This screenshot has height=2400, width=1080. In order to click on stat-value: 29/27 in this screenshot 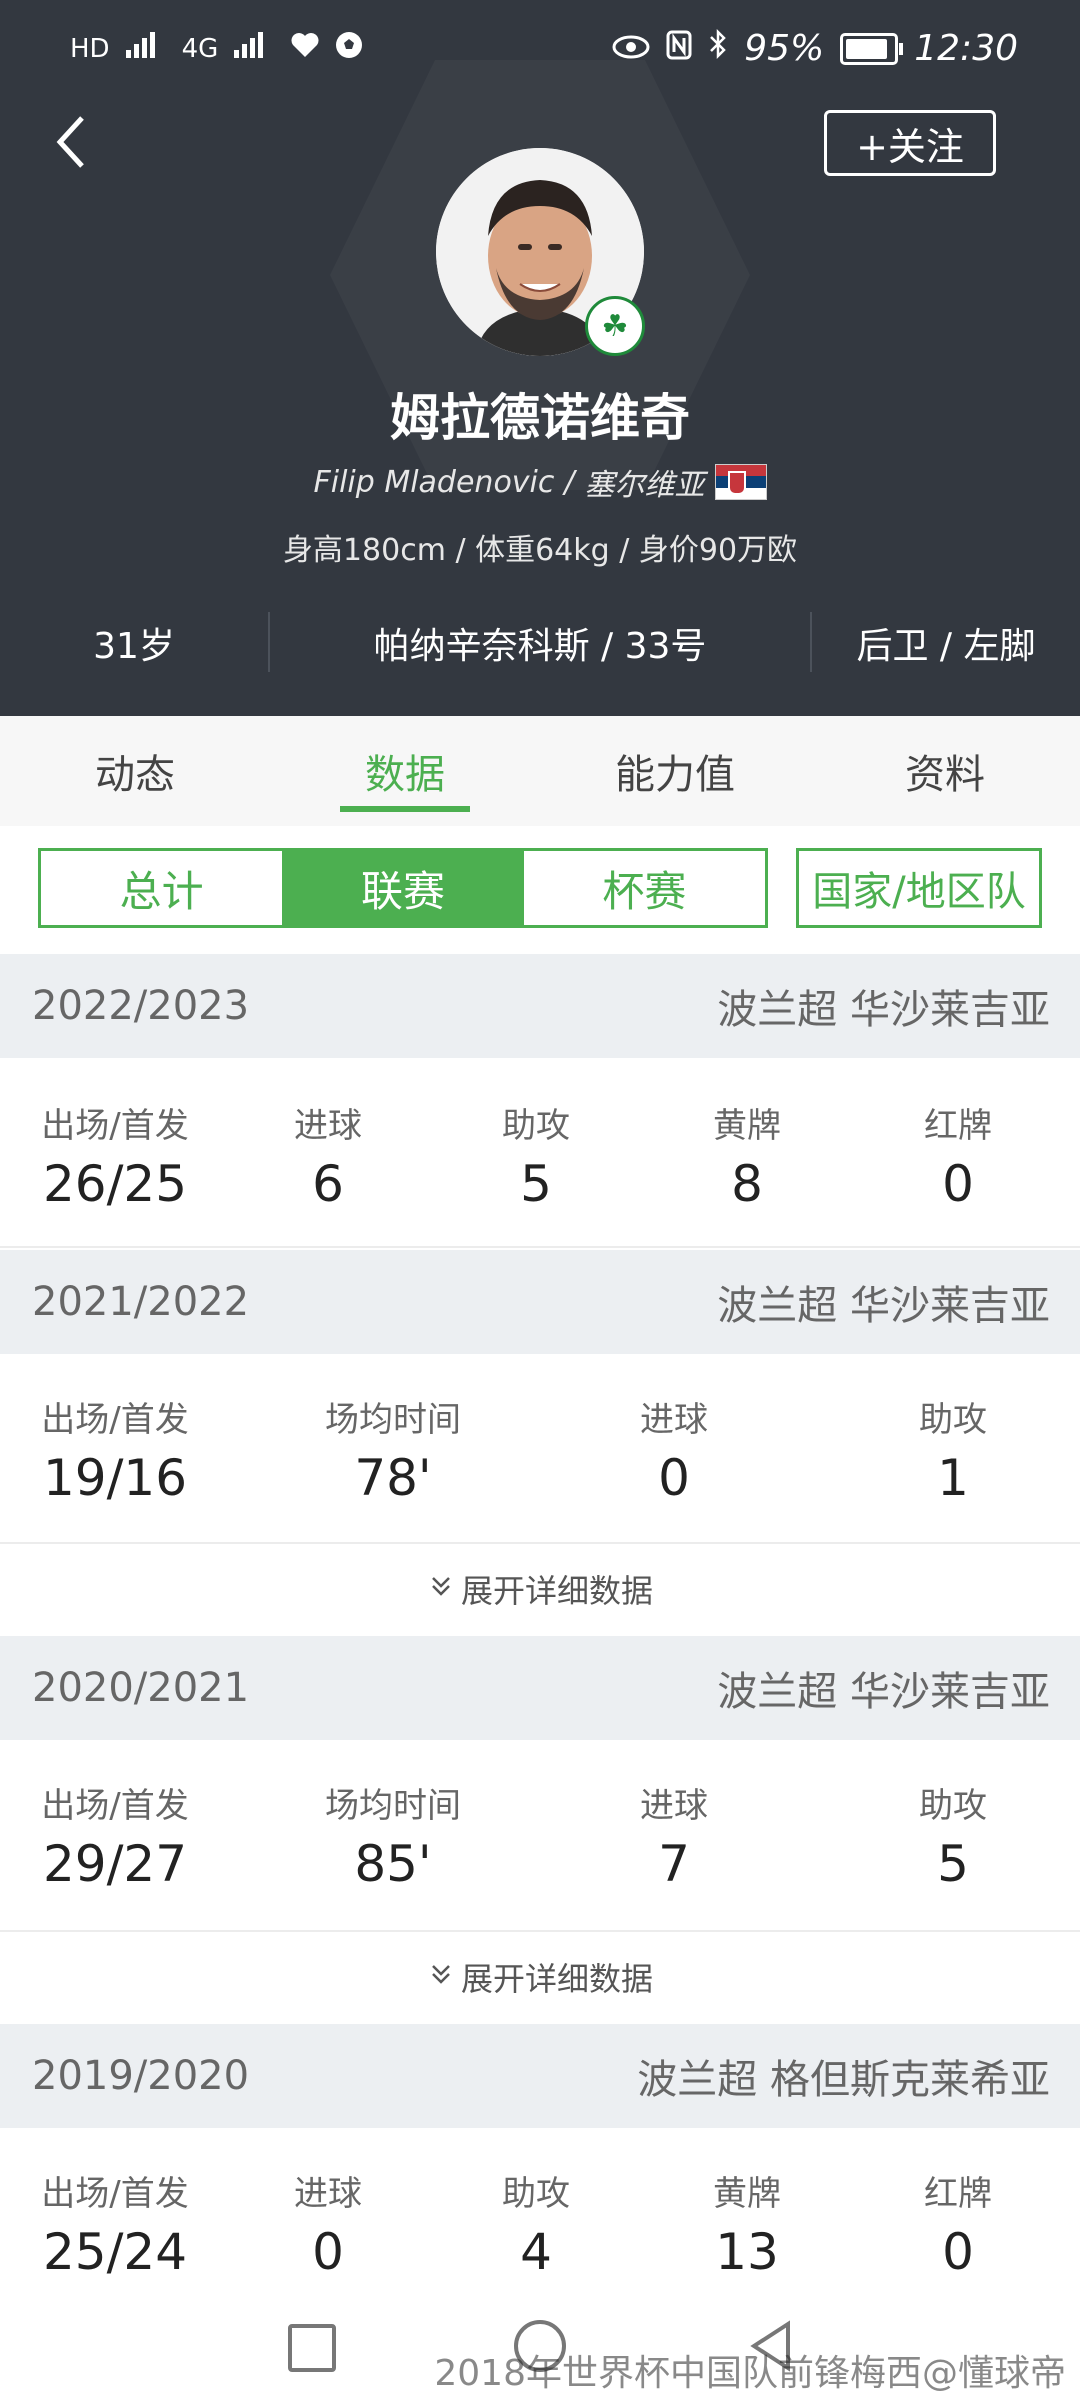, I will do `click(115, 1864)`.